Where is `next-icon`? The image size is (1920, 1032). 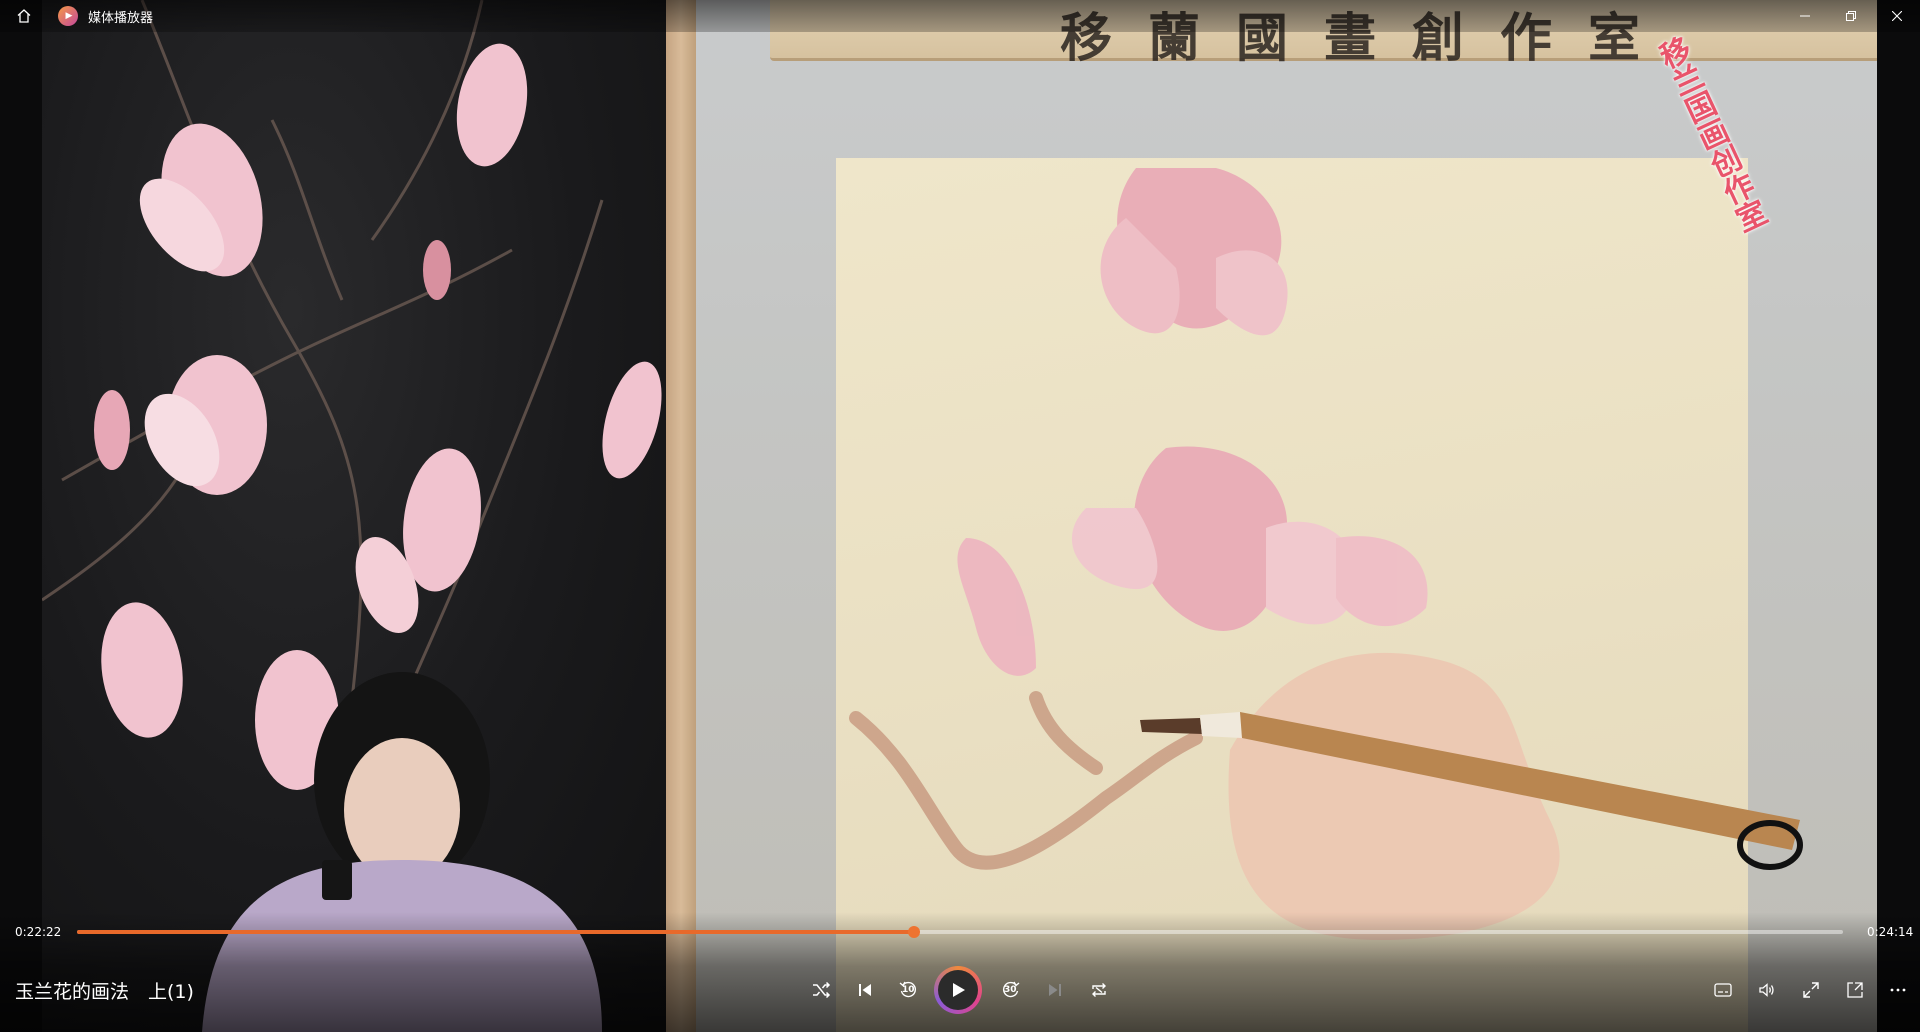 next-icon is located at coordinates (1055, 990).